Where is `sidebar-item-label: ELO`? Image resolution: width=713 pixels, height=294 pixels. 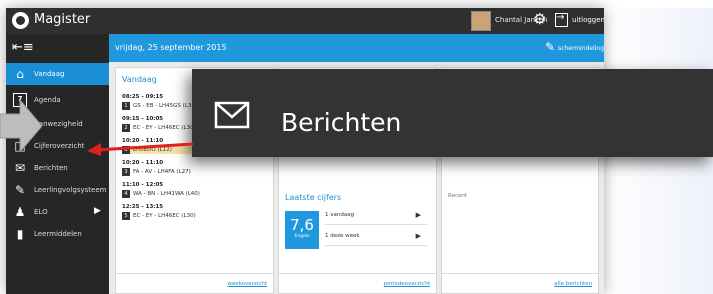 sidebar-item-label: ELO is located at coordinates (41, 212).